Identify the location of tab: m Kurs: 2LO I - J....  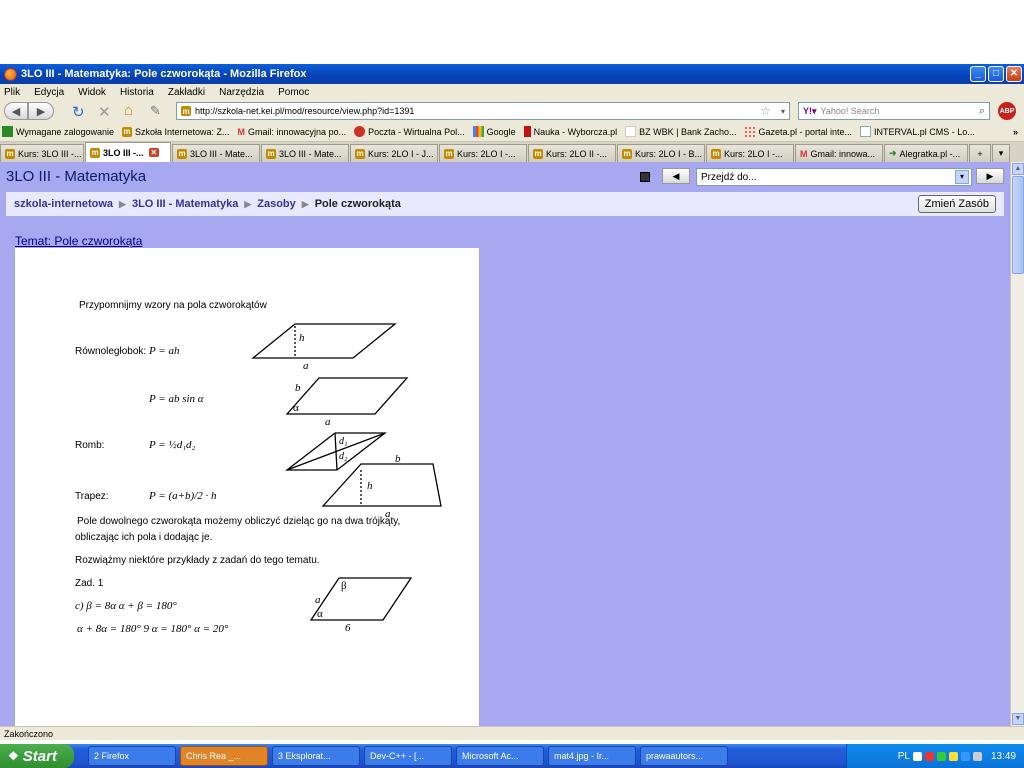
(394, 153).